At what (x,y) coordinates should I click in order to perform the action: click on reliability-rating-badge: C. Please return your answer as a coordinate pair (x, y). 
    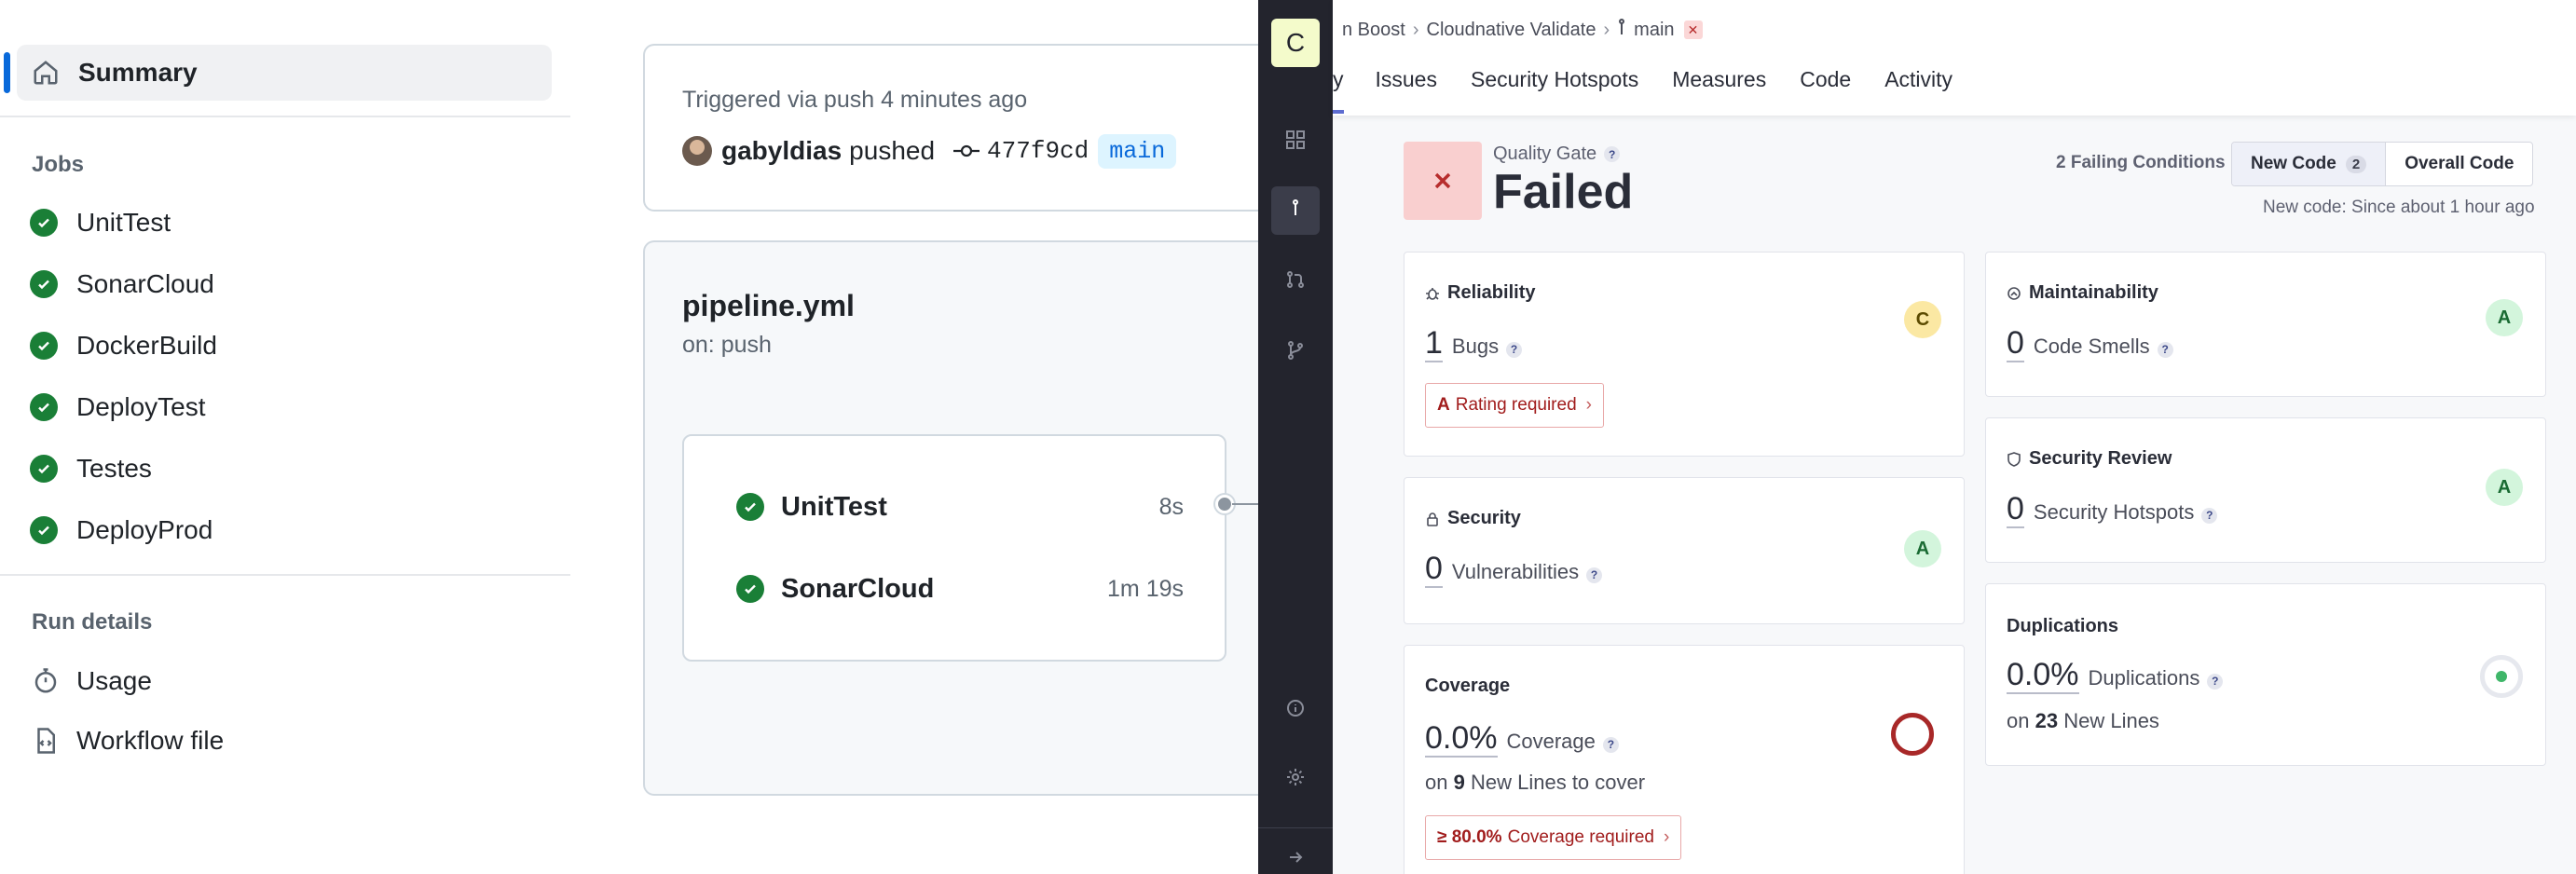
    Looking at the image, I should click on (1922, 319).